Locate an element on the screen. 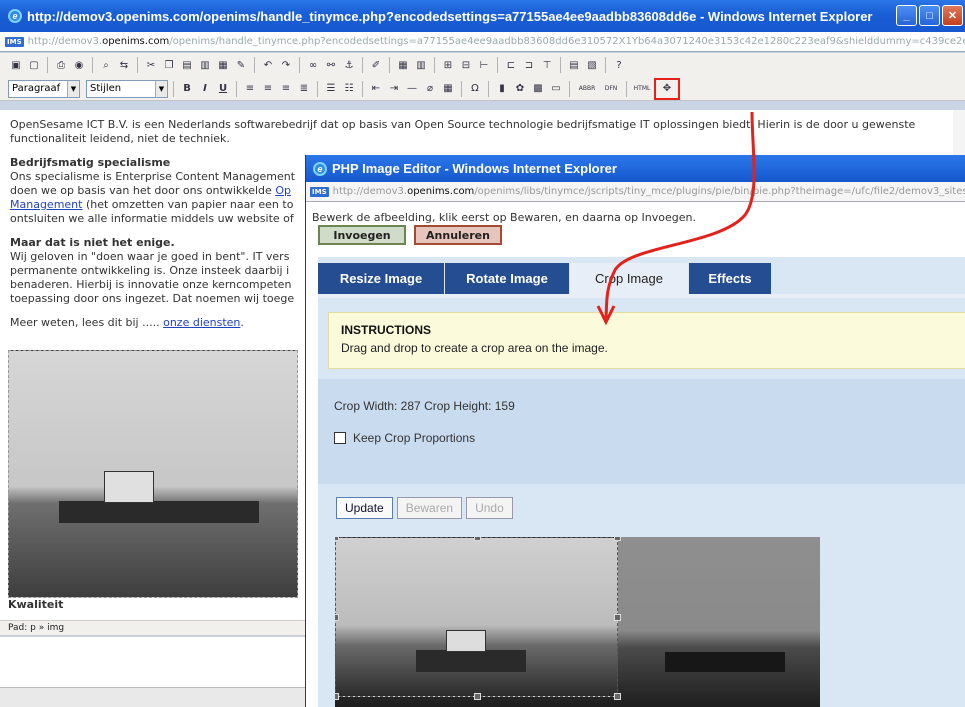 Image resolution: width=965 pixels, height=707 pixels. align-right-icon: ≡ is located at coordinates (286, 89).